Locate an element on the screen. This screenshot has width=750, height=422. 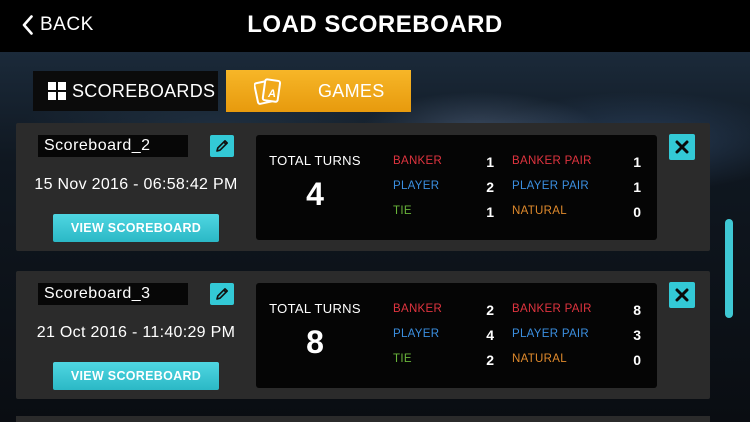
svg-text: A is located at coordinates (271, 94).